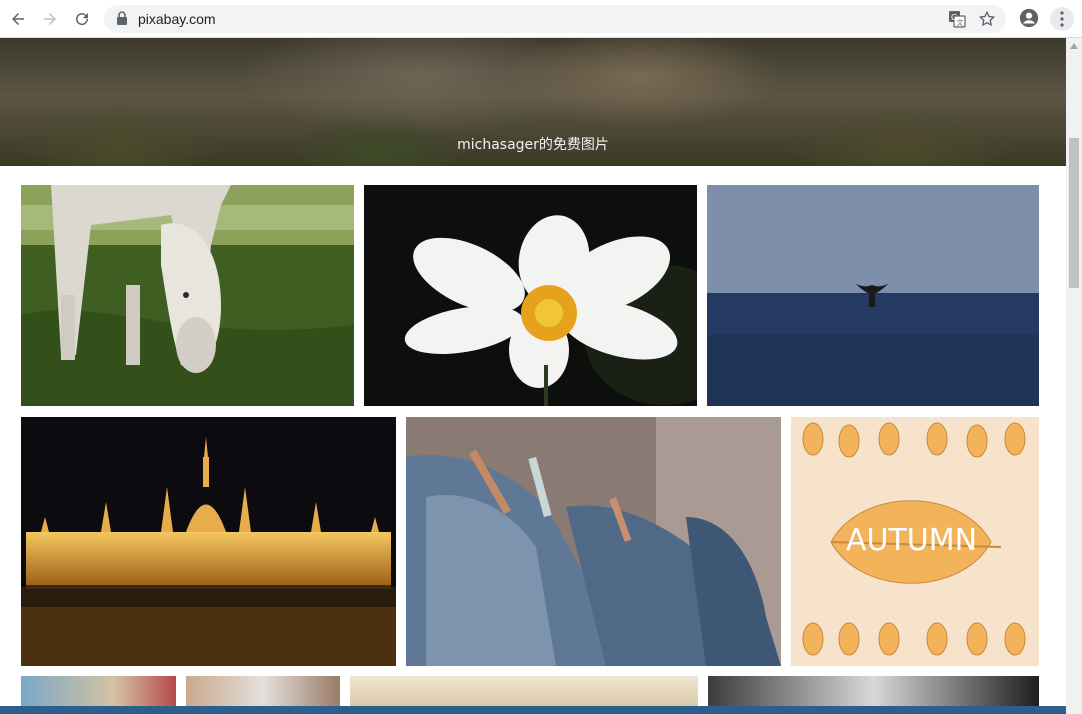  I want to click on scroll-up-button, so click(1074, 46).